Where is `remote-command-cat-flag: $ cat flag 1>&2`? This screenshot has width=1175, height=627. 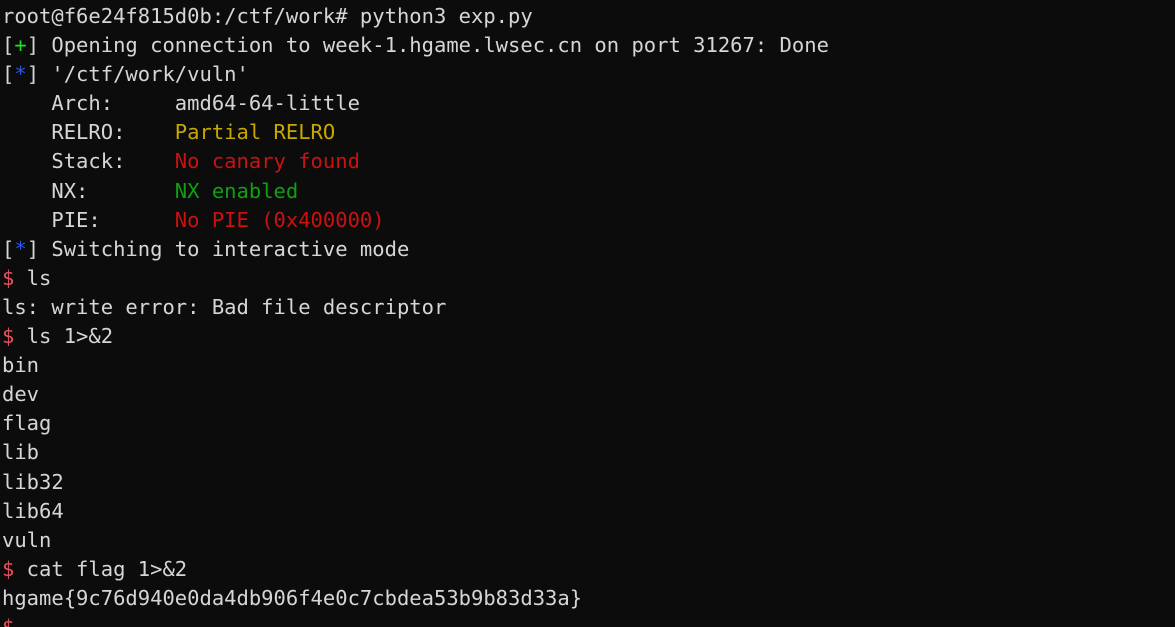 remote-command-cat-flag: $ cat flag 1>&2 is located at coordinates (588, 569).